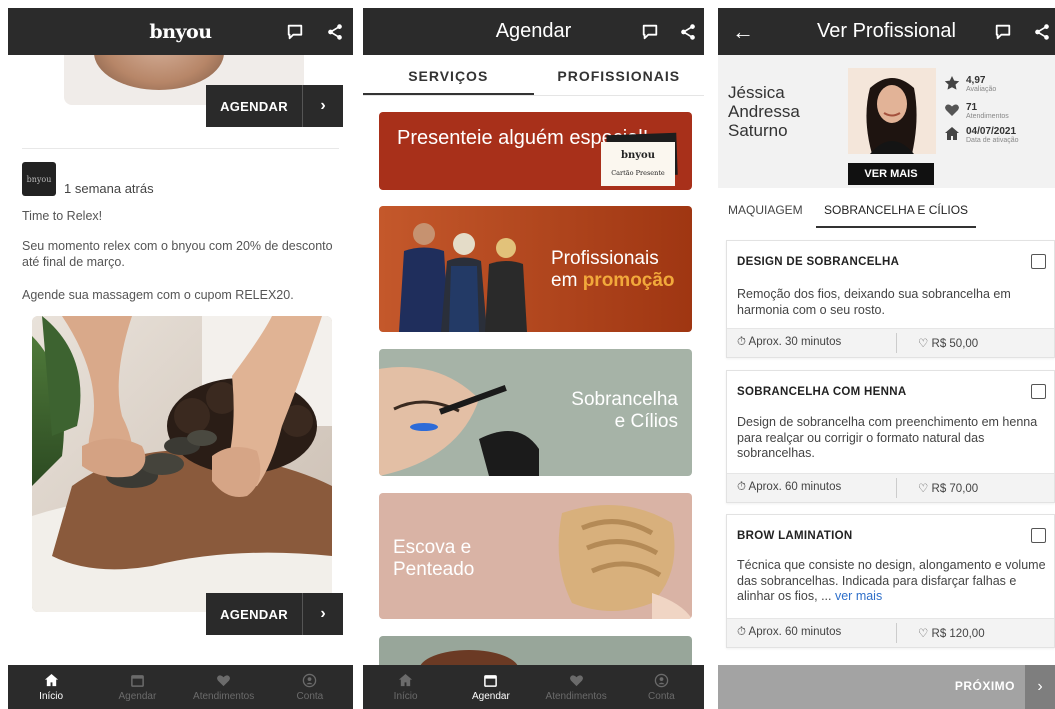  I want to click on top-bar: Agendar, so click(533, 31).